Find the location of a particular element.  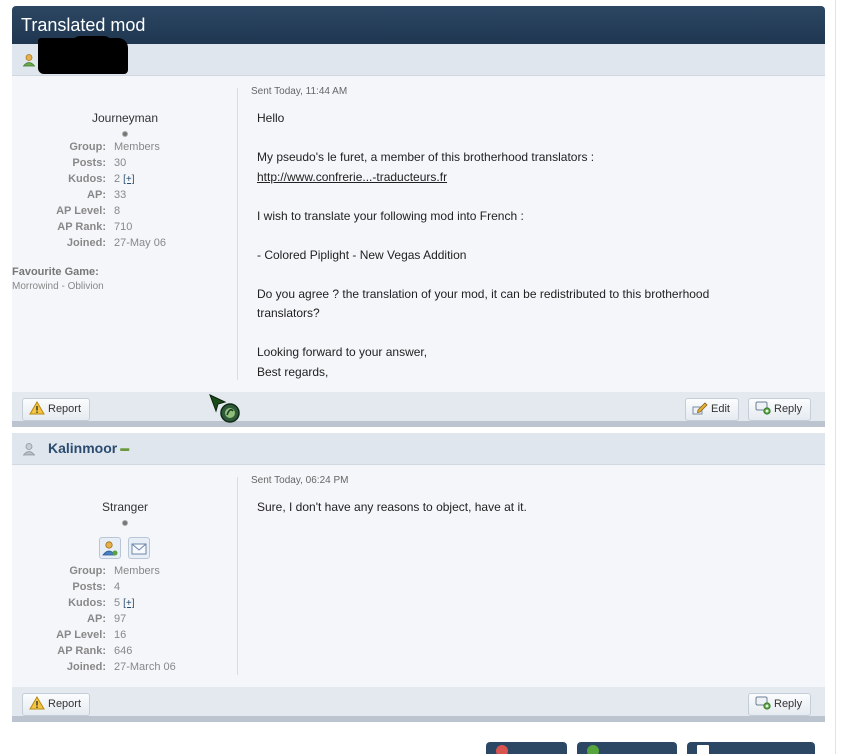

send-message-button is located at coordinates (139, 548).